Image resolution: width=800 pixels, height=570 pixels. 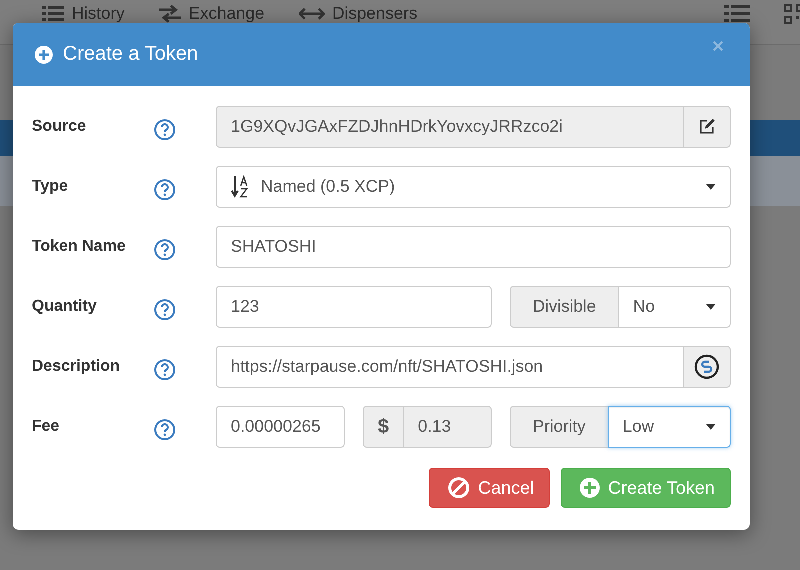 I want to click on qr-code-icon, so click(x=792, y=14).